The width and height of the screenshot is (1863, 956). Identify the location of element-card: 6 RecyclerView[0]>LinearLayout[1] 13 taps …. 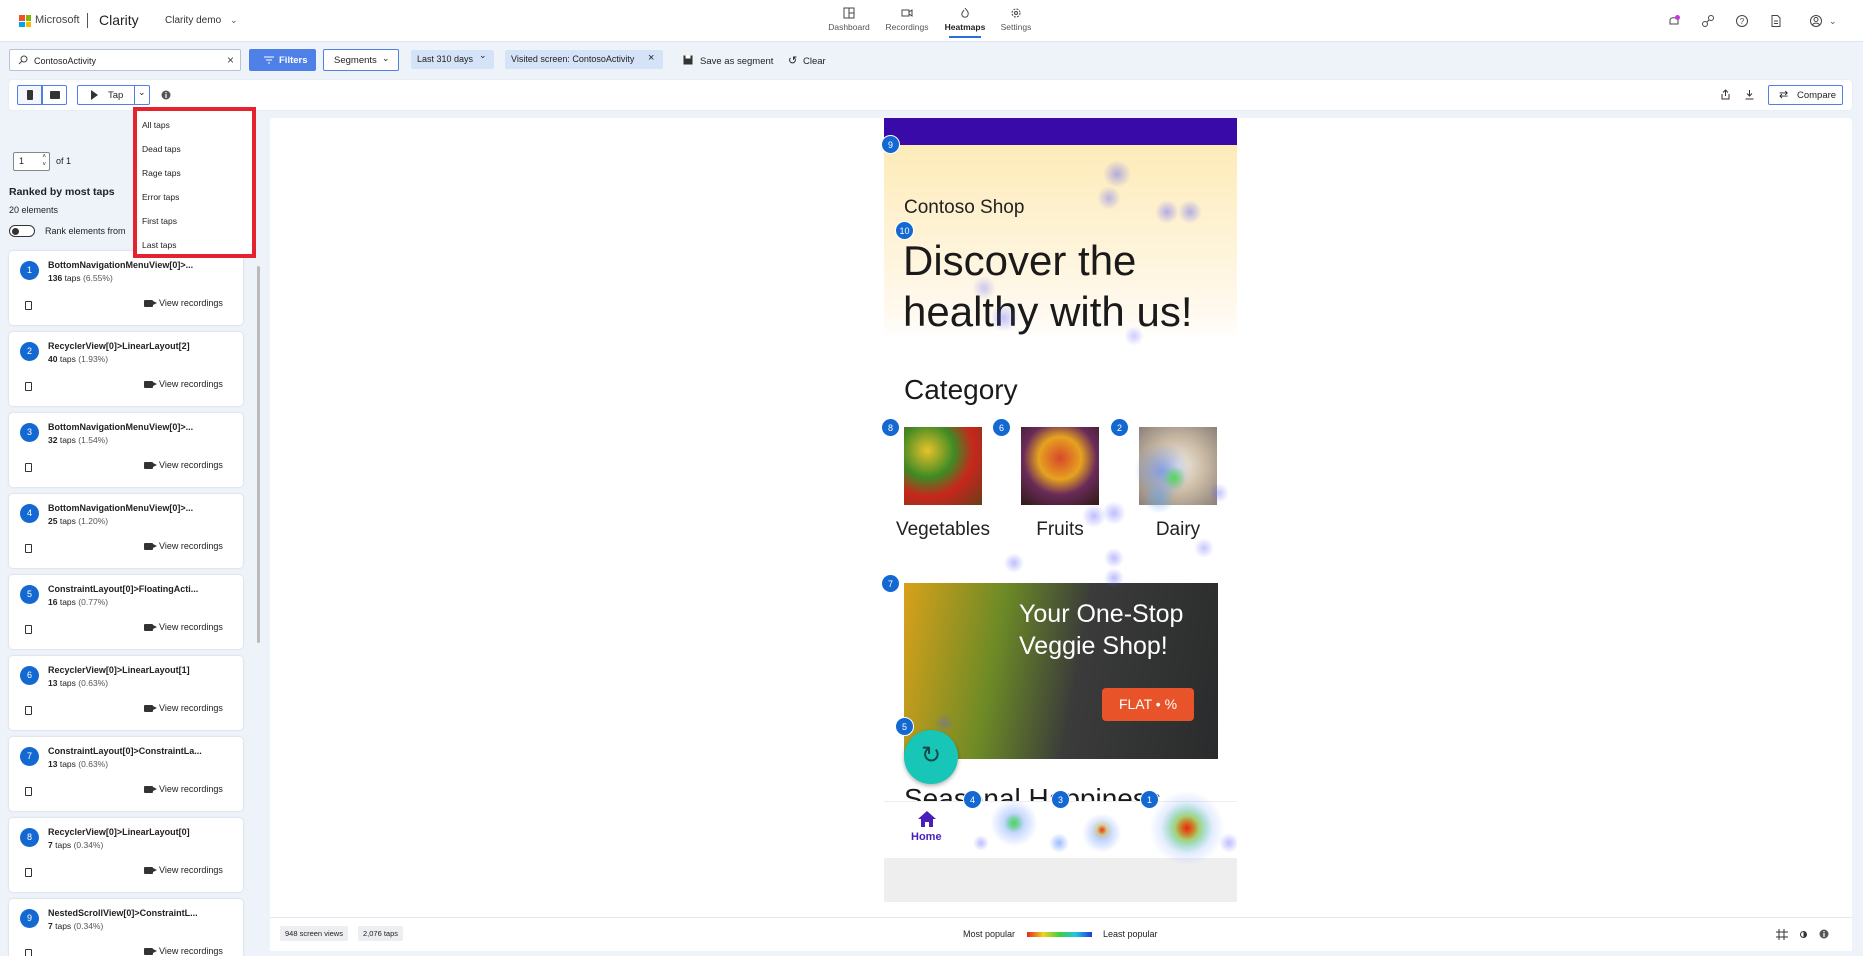
(126, 693).